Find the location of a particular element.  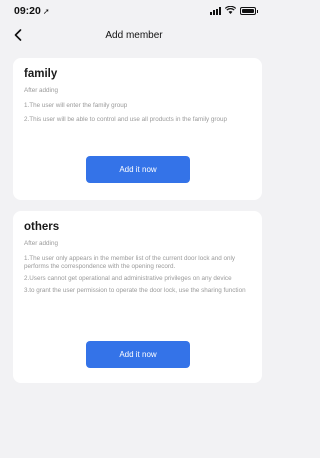

signal-icon is located at coordinates (215, 11).